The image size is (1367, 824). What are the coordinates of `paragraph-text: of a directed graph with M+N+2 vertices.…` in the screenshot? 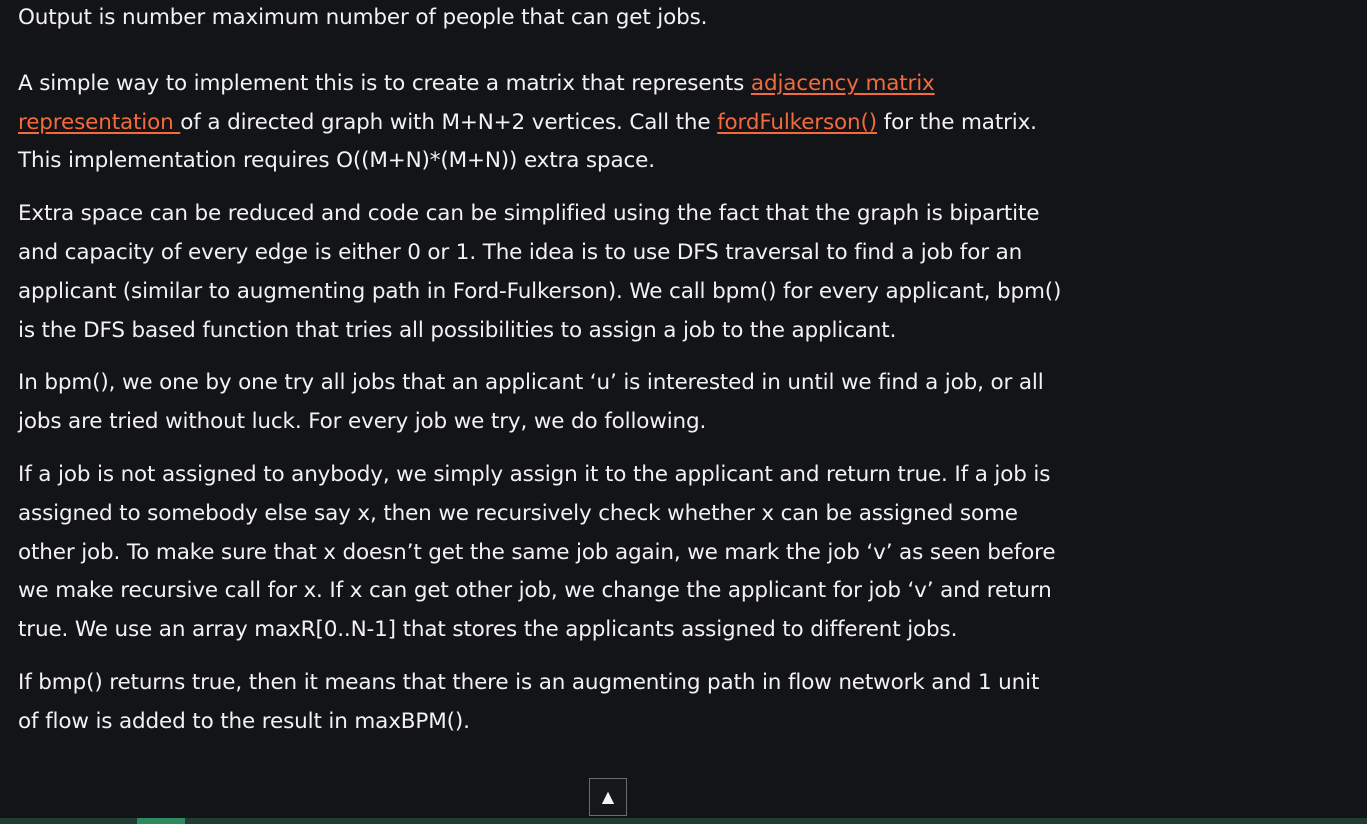 It's located at (449, 122).